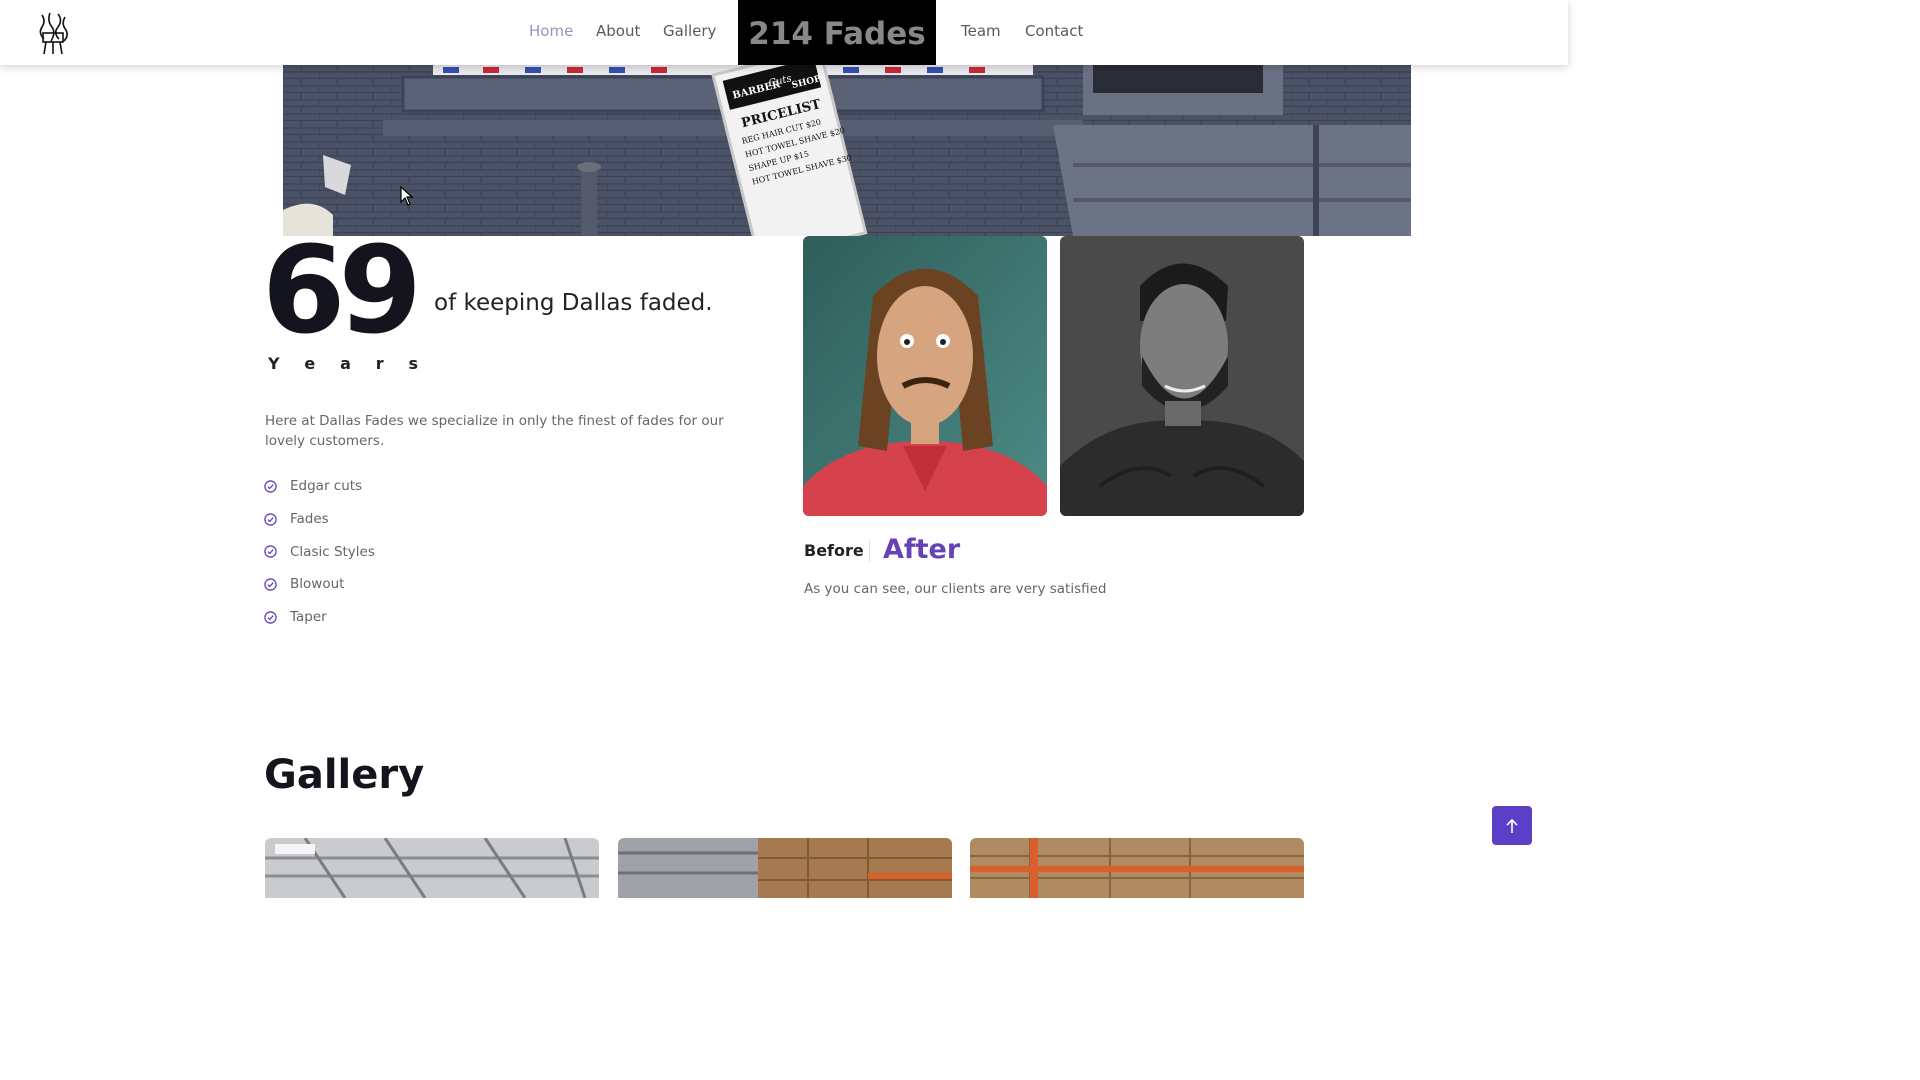 This screenshot has width=1920, height=1080. I want to click on after-photo, so click(1182, 376).